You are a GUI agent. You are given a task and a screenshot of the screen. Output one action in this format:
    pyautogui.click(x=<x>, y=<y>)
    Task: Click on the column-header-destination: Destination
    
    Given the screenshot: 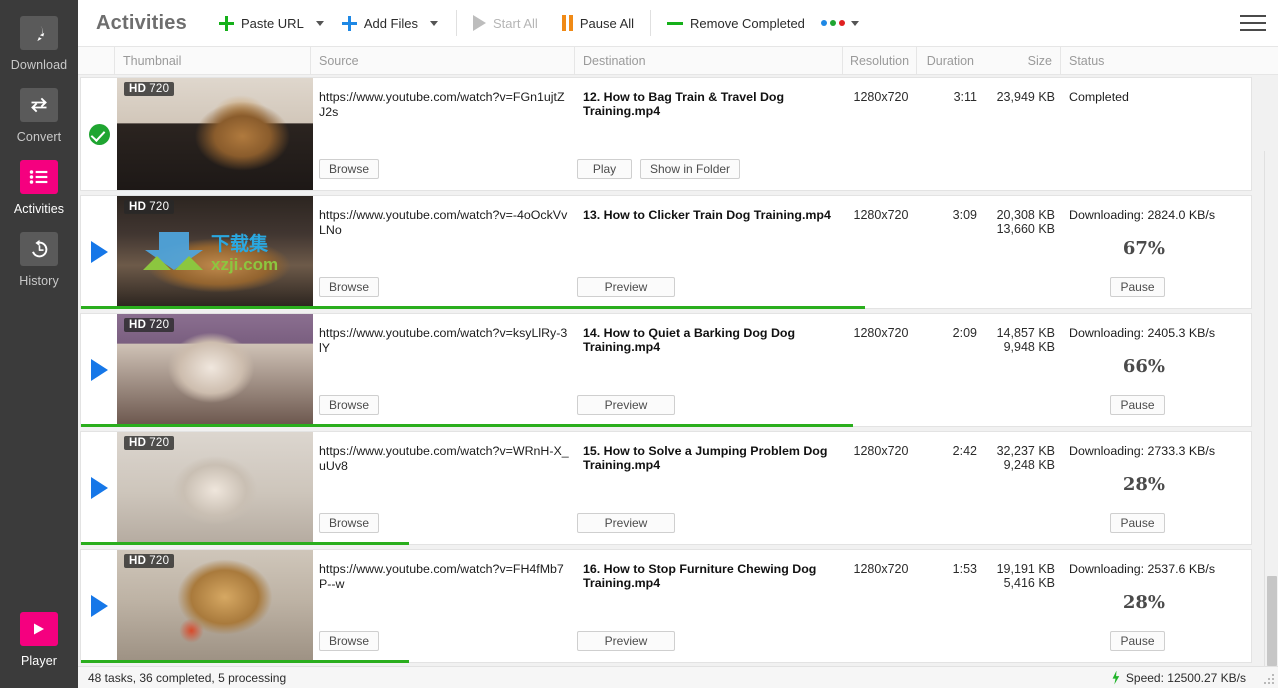 What is the action you would take?
    pyautogui.click(x=708, y=60)
    